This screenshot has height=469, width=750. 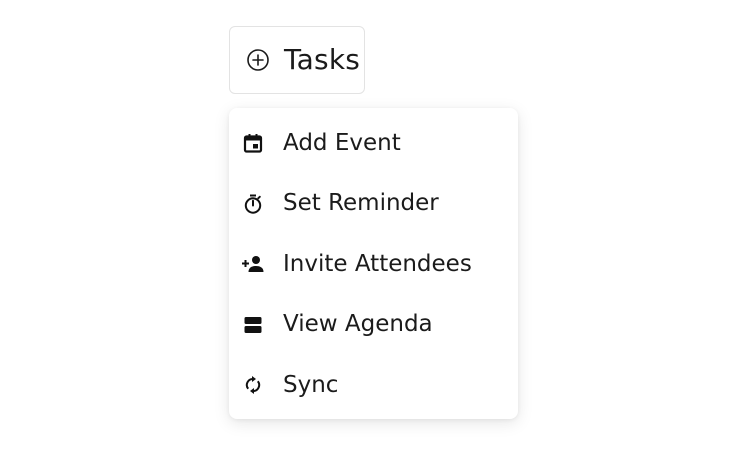 I want to click on menu-item-set-reminder: Set Reminder, so click(x=373, y=204).